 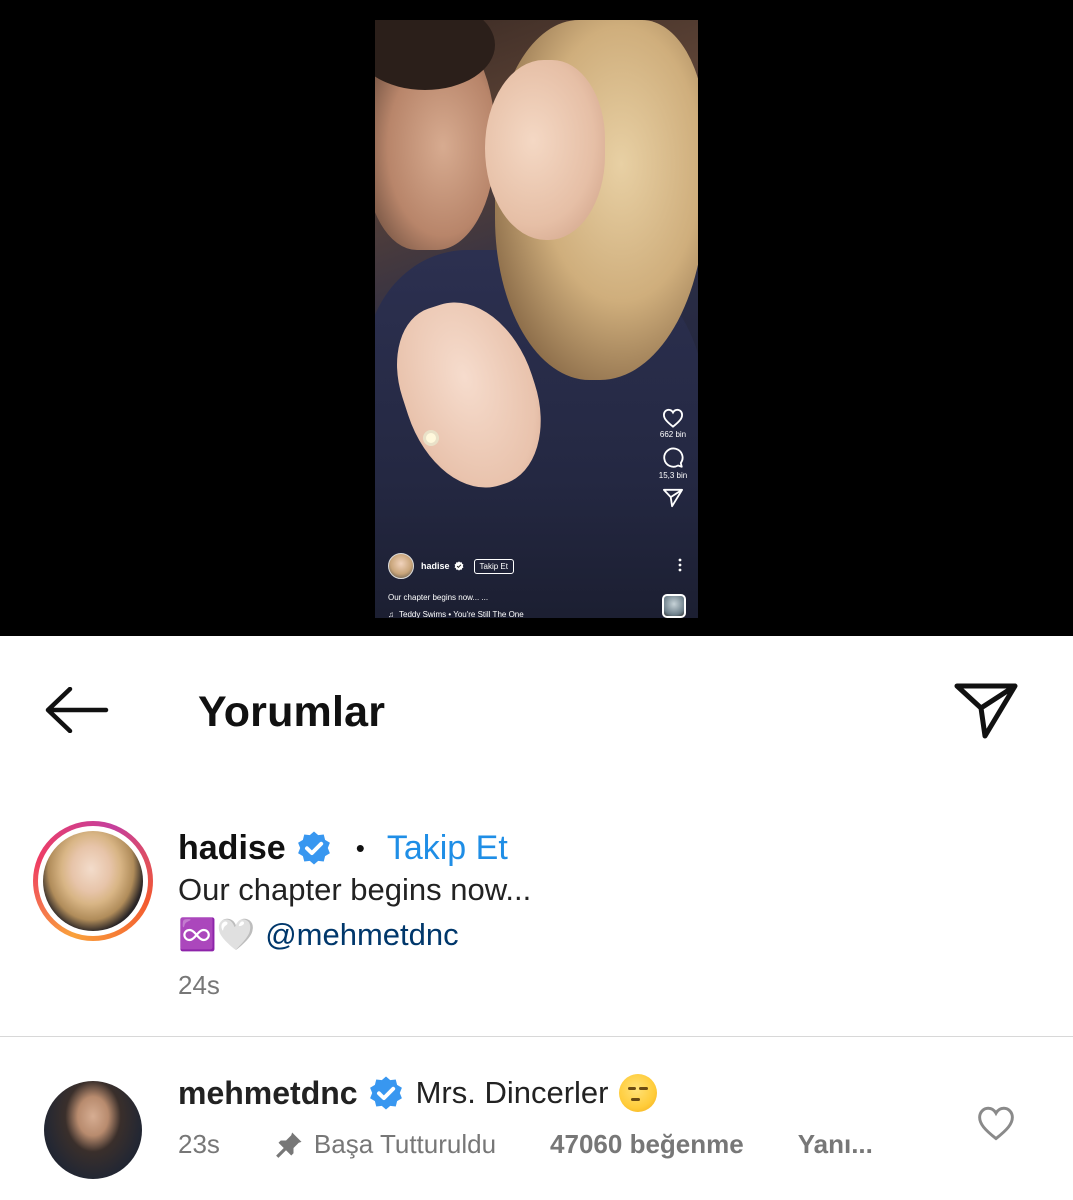 What do you see at coordinates (268, 1093) in the screenshot?
I see `comment-username: mehmetdnc` at bounding box center [268, 1093].